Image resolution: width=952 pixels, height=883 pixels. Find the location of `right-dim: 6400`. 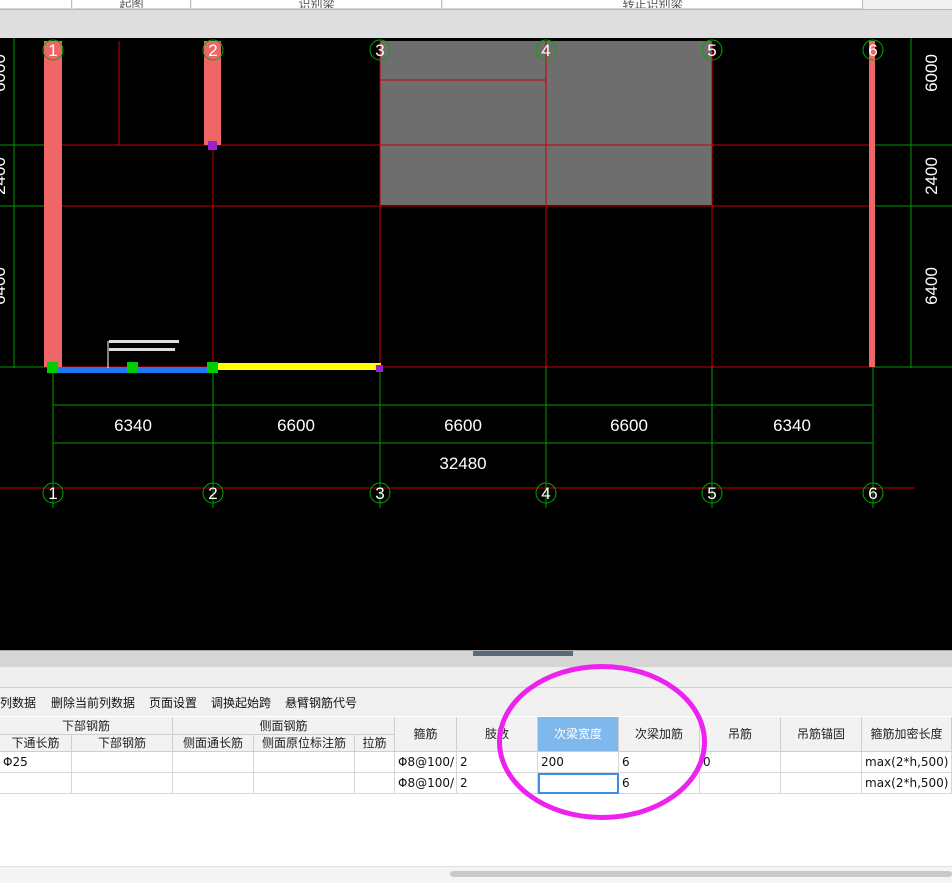

right-dim: 6400 is located at coordinates (931, 286).